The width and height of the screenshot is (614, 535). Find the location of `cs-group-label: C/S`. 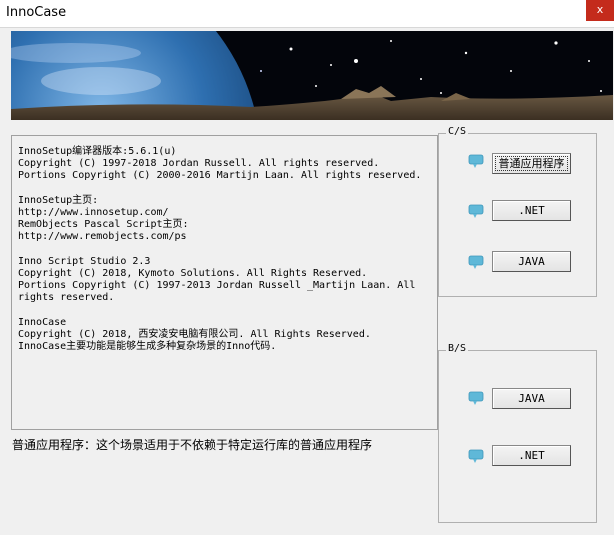

cs-group-label: C/S is located at coordinates (457, 131).